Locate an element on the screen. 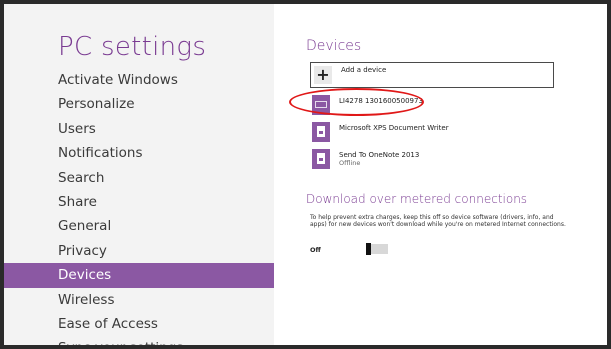  sidebar-item-sync-settings: Sync your settings is located at coordinates (139, 340).